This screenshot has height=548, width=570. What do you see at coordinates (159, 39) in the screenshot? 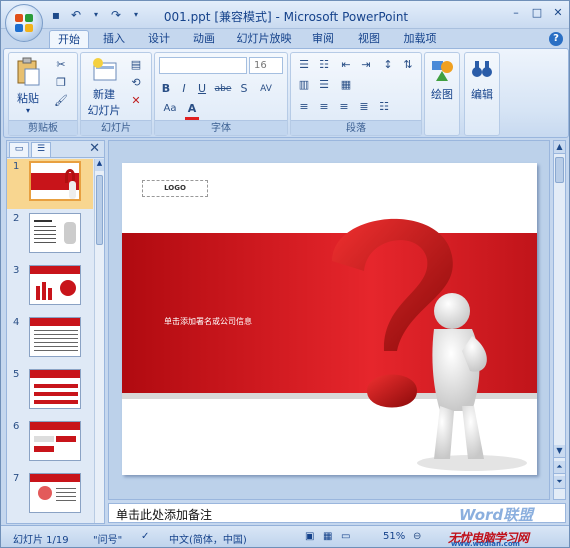
I see `tab-design: 设计` at bounding box center [159, 39].